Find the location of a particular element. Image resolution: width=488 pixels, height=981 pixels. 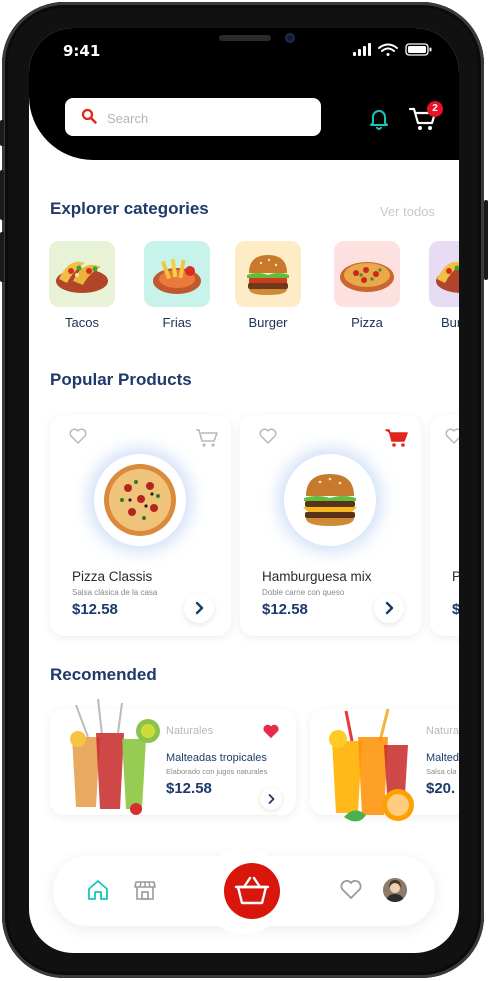

product-card-partial: P $ is located at coordinates (444, 525).